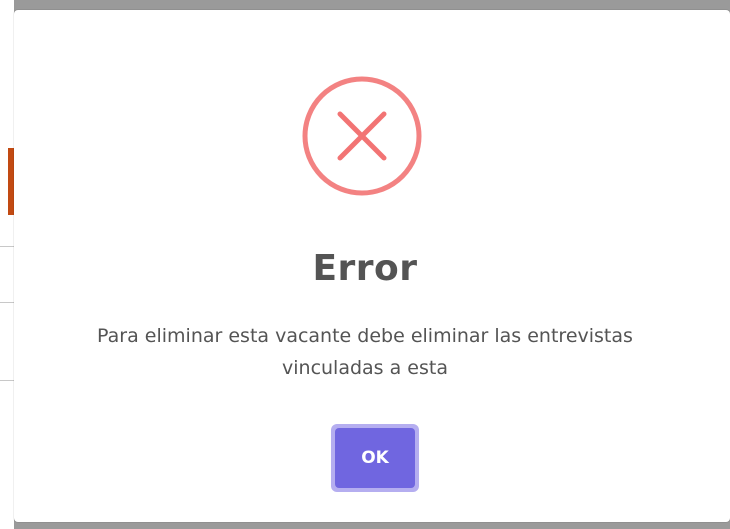  Describe the element at coordinates (362, 136) in the screenshot. I see `error-x-circle-icon` at that location.